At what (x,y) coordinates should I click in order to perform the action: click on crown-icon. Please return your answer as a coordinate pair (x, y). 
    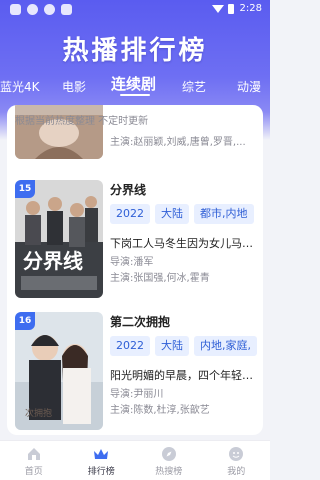
    Looking at the image, I should click on (101, 454).